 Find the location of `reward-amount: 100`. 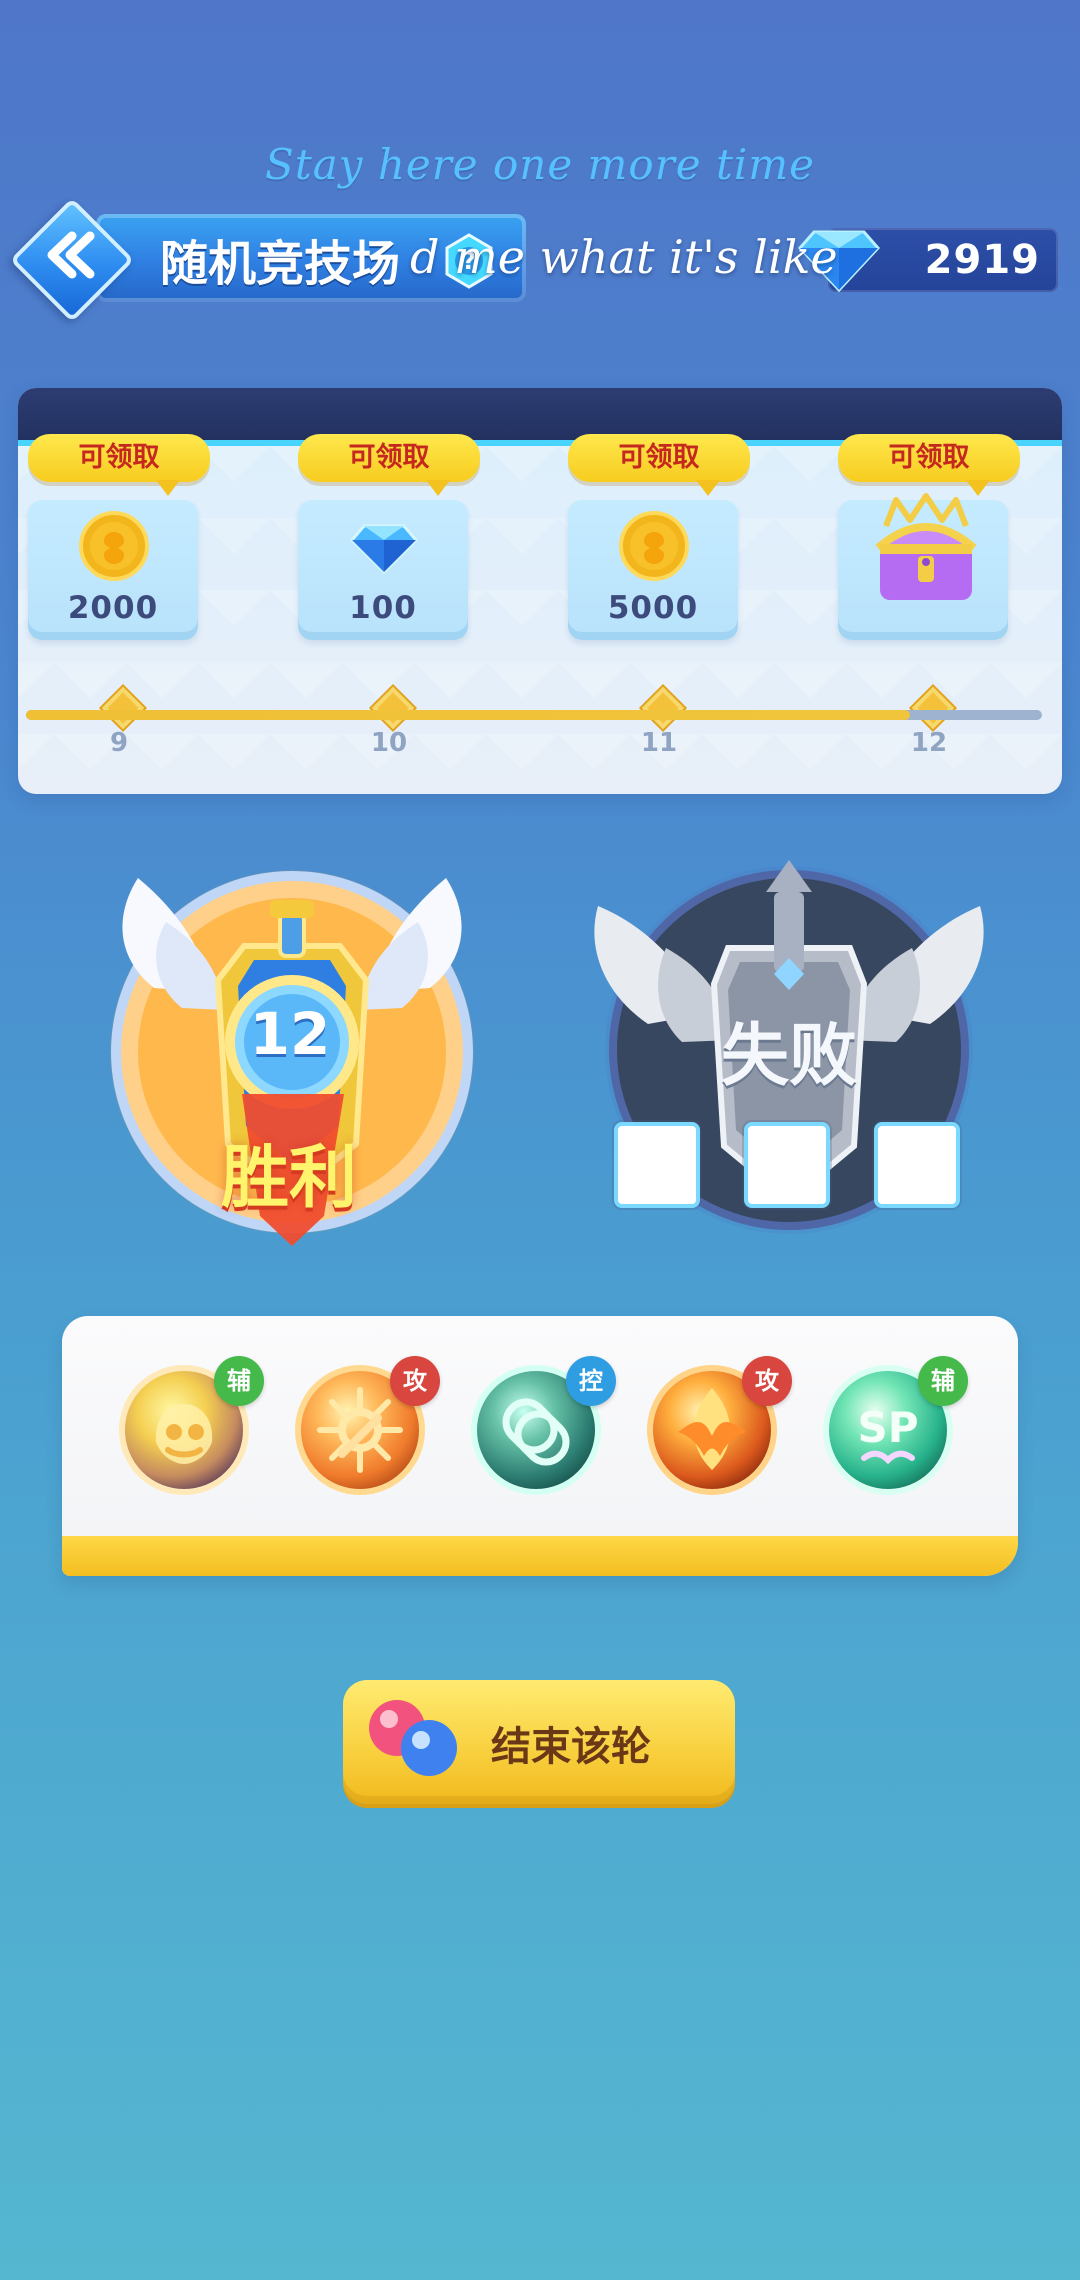

reward-amount: 100 is located at coordinates (383, 608).